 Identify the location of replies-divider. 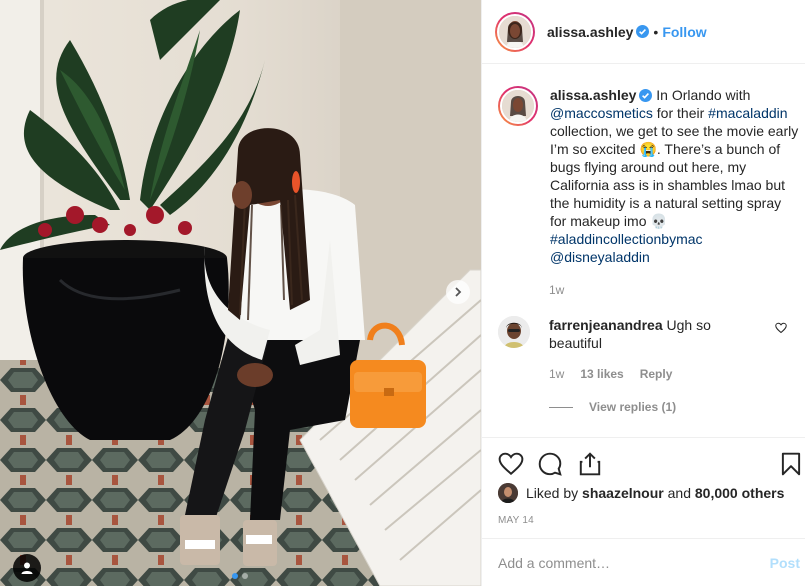
(561, 407).